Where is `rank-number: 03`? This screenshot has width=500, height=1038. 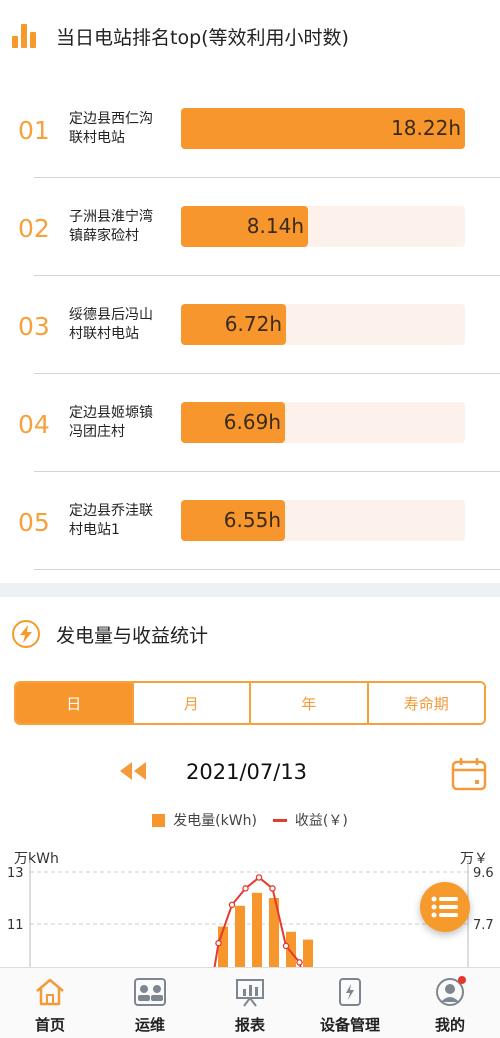
rank-number: 03 is located at coordinates (34, 326).